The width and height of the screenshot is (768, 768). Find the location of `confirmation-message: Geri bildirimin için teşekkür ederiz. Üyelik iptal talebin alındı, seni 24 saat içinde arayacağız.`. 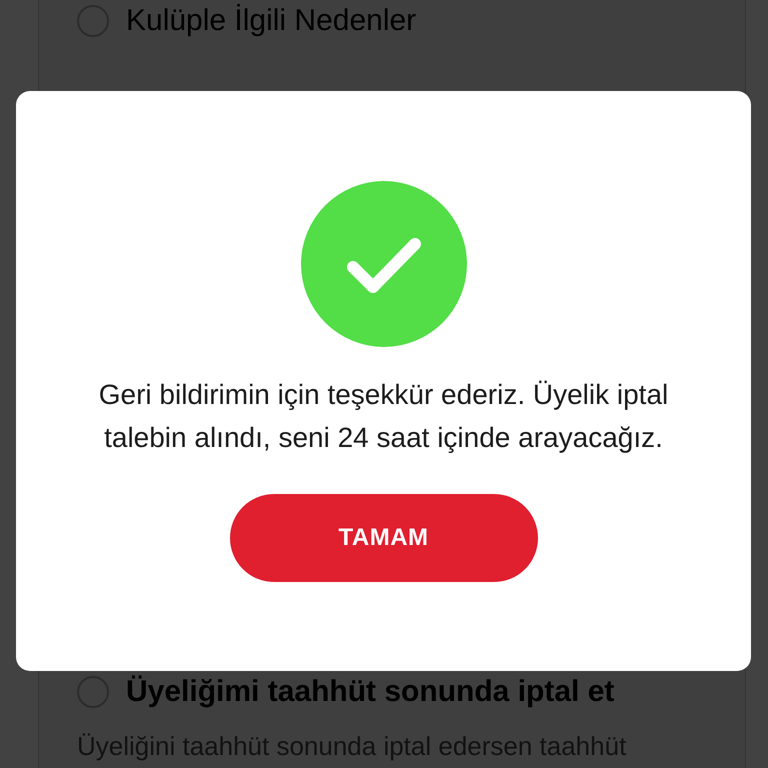

confirmation-message: Geri bildirimin için teşekkür ederiz. Üyelik iptal talebin alındı, seni 24 saat içinde arayacağız. is located at coordinates (384, 416).